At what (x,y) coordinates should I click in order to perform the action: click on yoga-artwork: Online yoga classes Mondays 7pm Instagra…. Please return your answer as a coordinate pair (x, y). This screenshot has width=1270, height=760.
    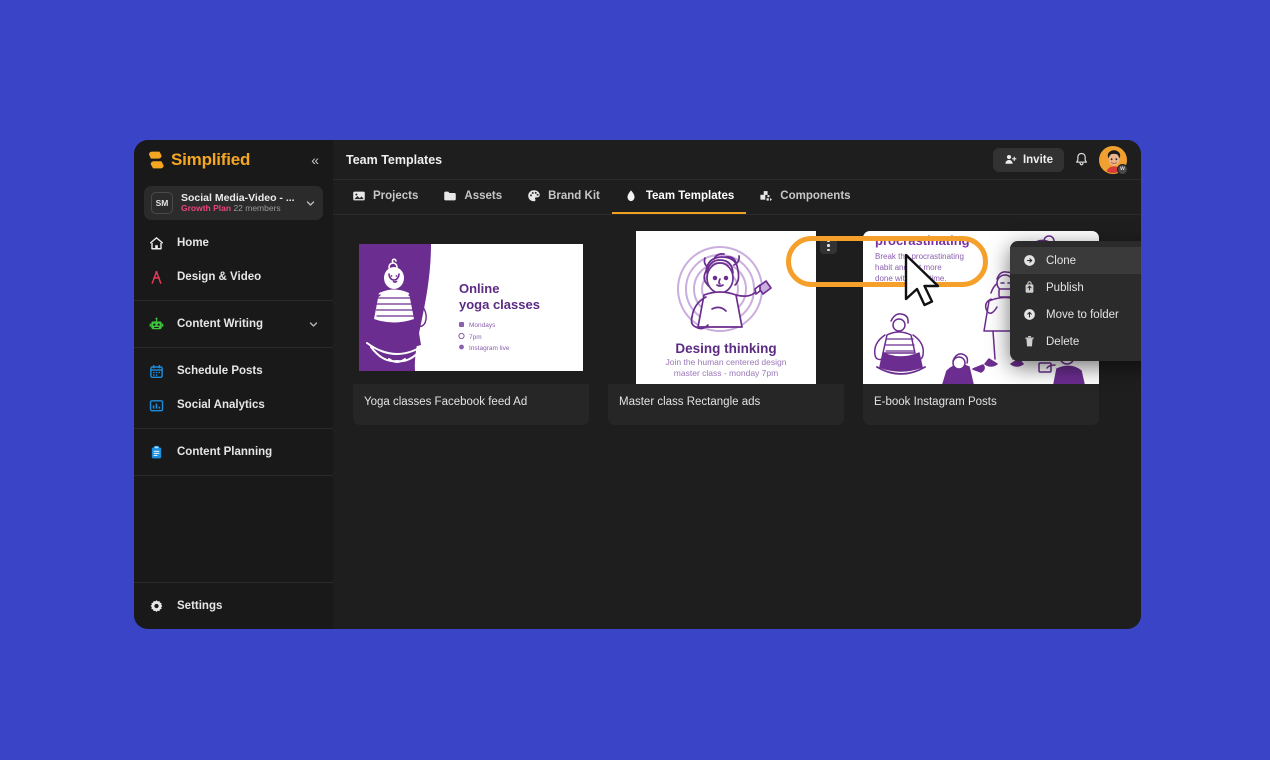
    Looking at the image, I should click on (471, 307).